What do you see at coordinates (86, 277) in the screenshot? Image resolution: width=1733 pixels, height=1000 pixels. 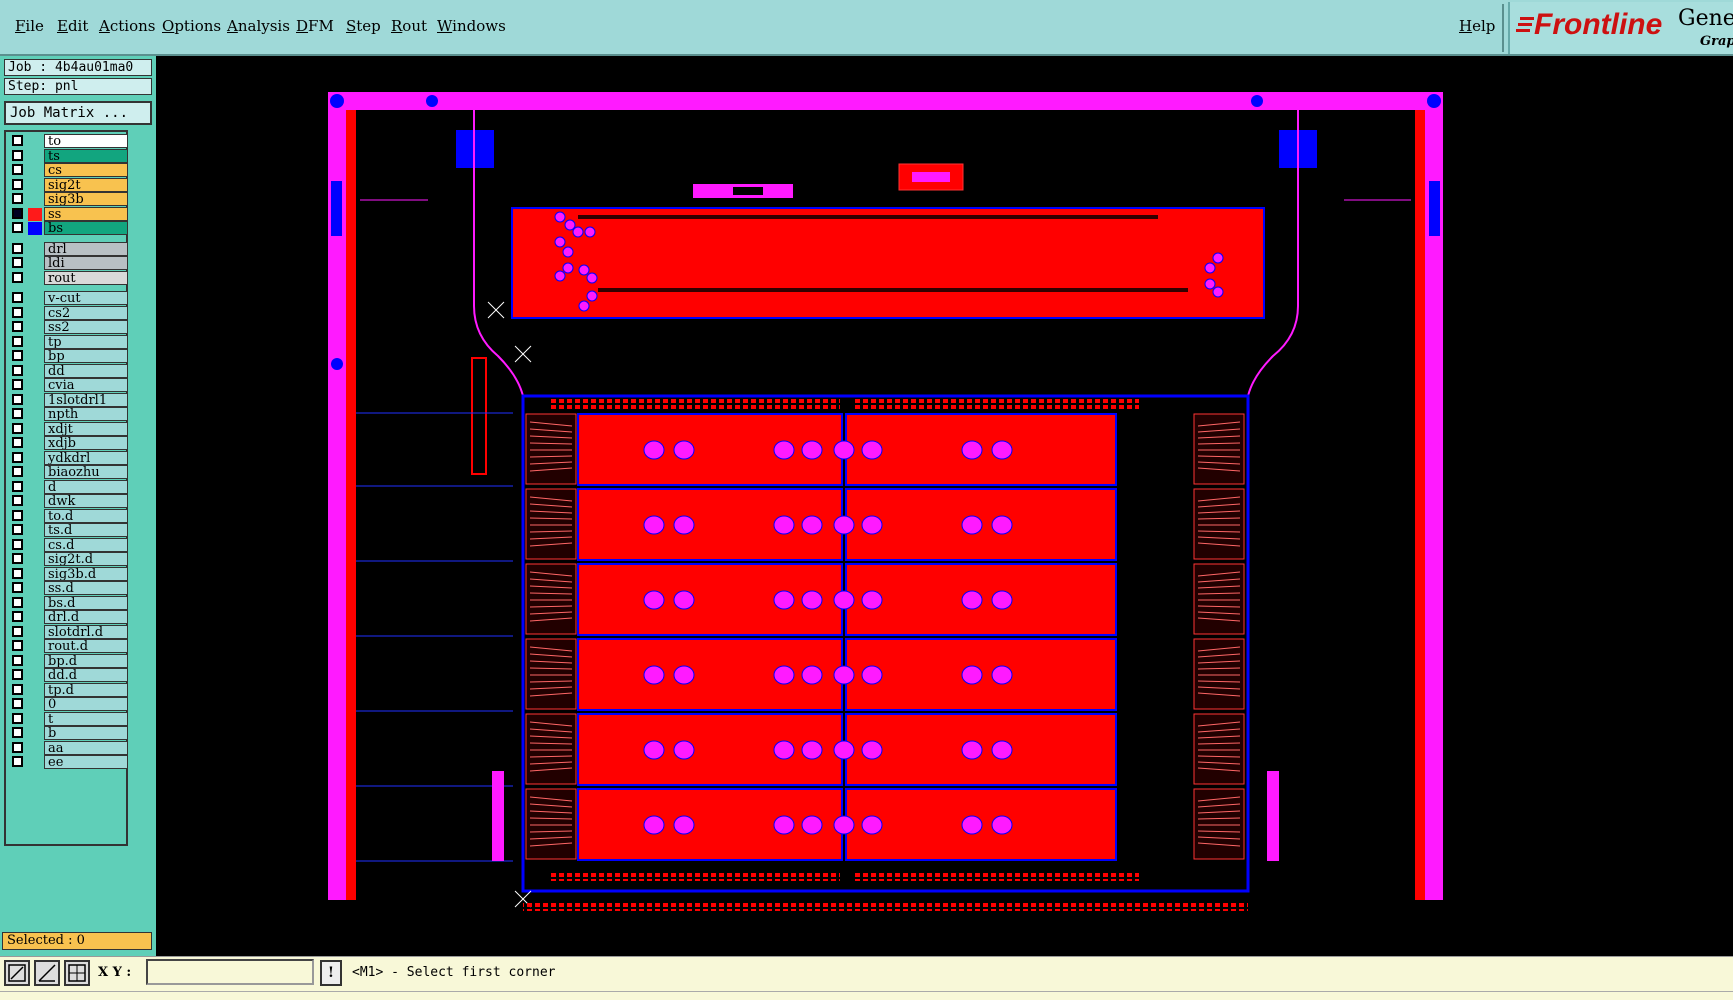 I see `layer-name: rout` at bounding box center [86, 277].